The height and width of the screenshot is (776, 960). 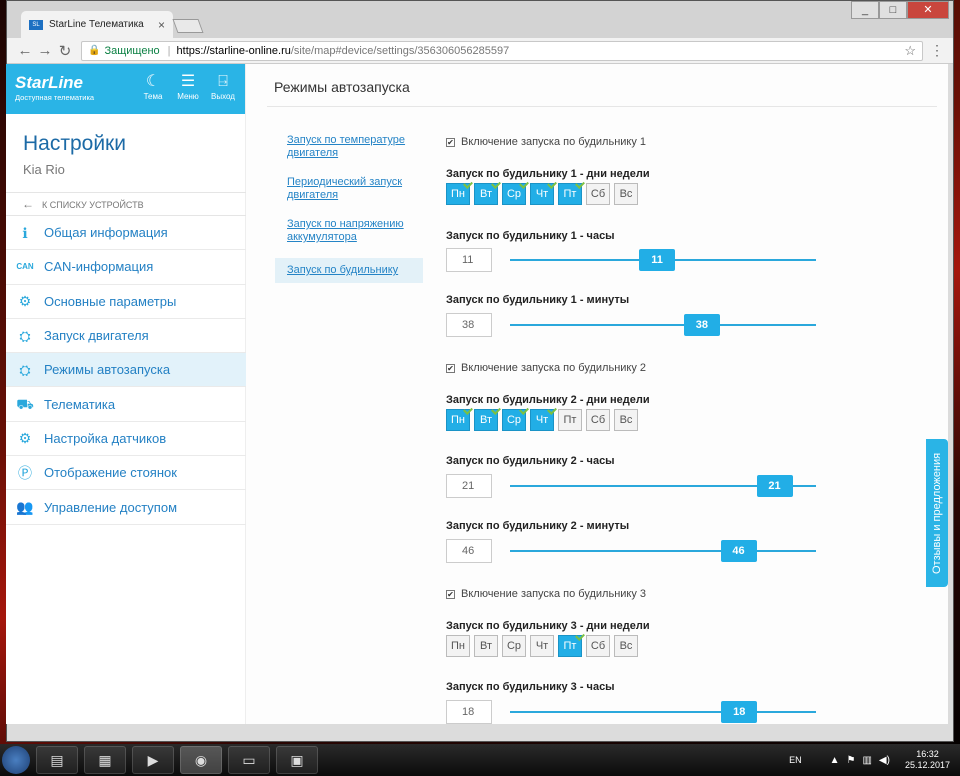 I want to click on sidebar-item-telematics: ⛟ Телематика, so click(x=126, y=404).